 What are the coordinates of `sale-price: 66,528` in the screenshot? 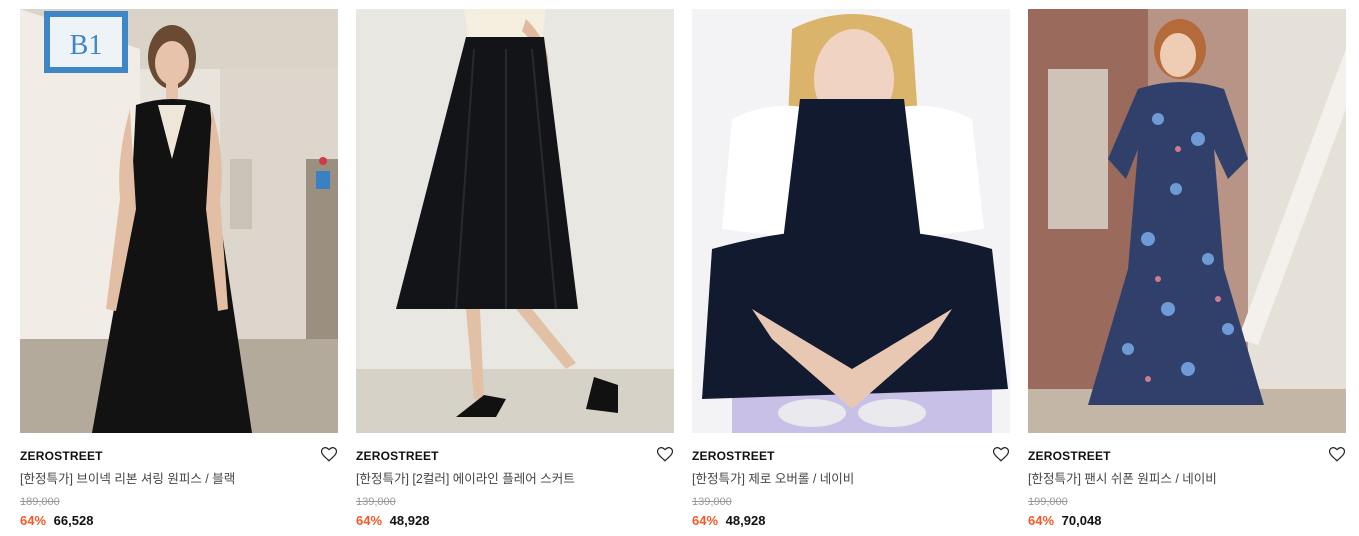 It's located at (73, 520).